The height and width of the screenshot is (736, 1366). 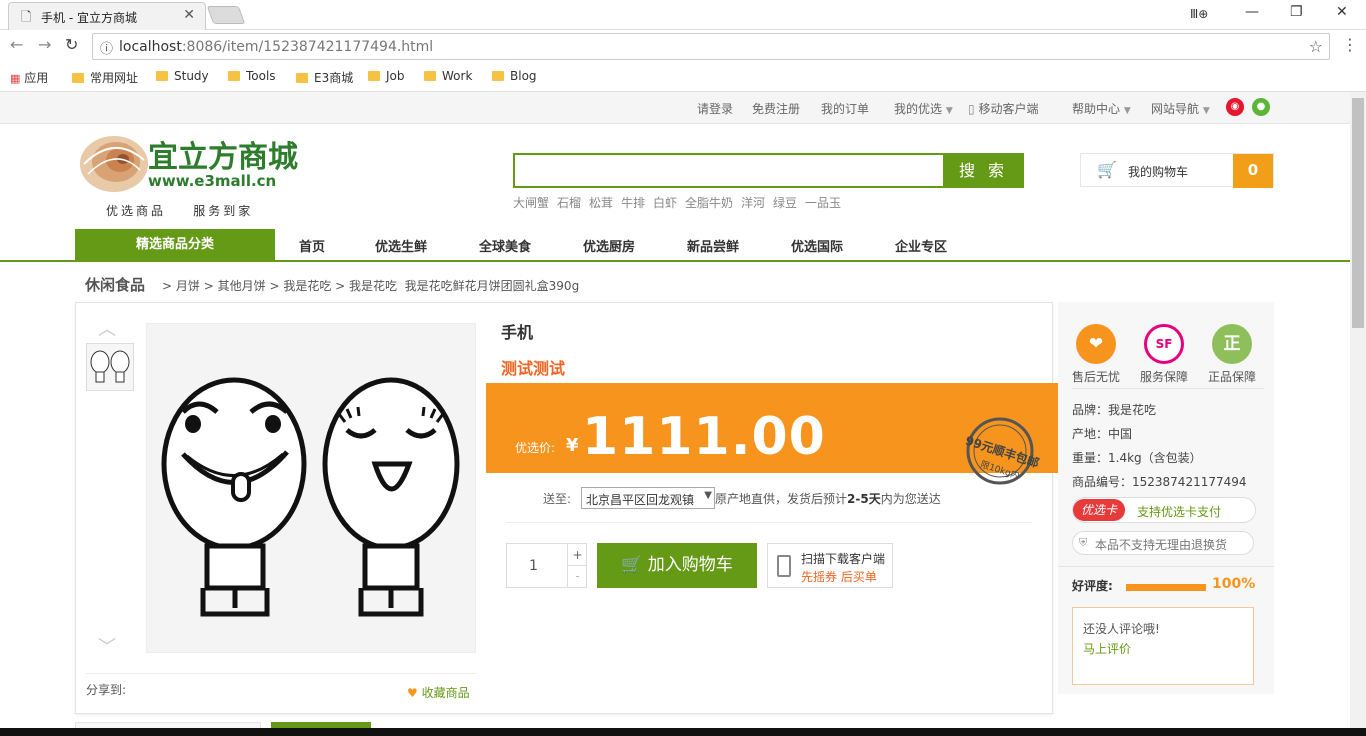 I want to click on info-icon: ⓘ, so click(x=106, y=47).